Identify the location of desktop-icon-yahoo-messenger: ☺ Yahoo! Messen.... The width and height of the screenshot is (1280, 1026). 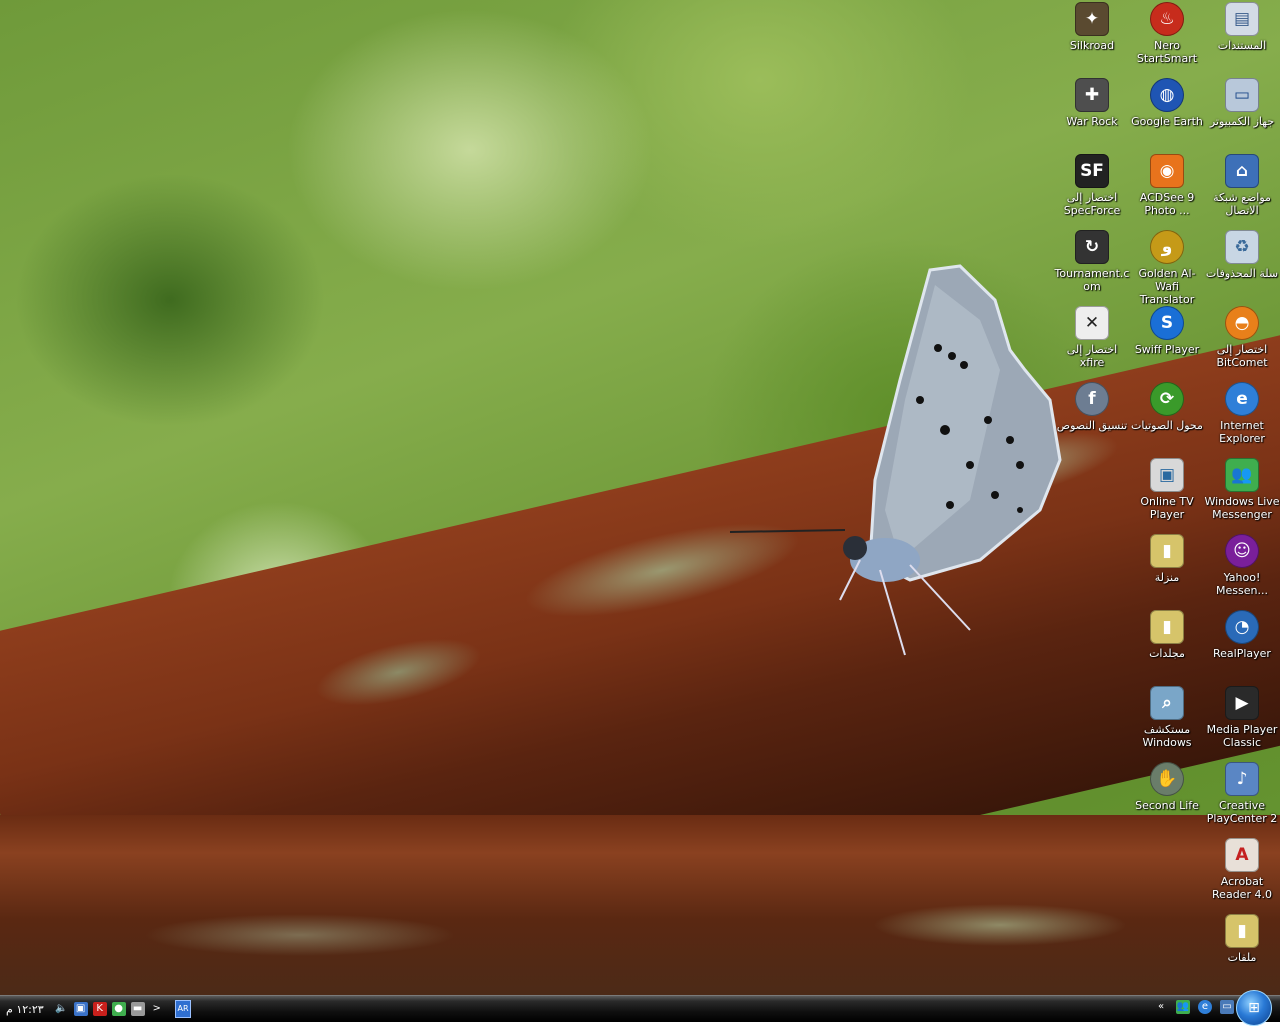
(1242, 565).